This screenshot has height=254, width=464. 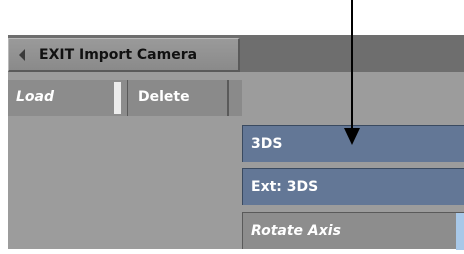 I want to click on exit-import-camera-button: EXIT Import Camera, so click(x=124, y=55).